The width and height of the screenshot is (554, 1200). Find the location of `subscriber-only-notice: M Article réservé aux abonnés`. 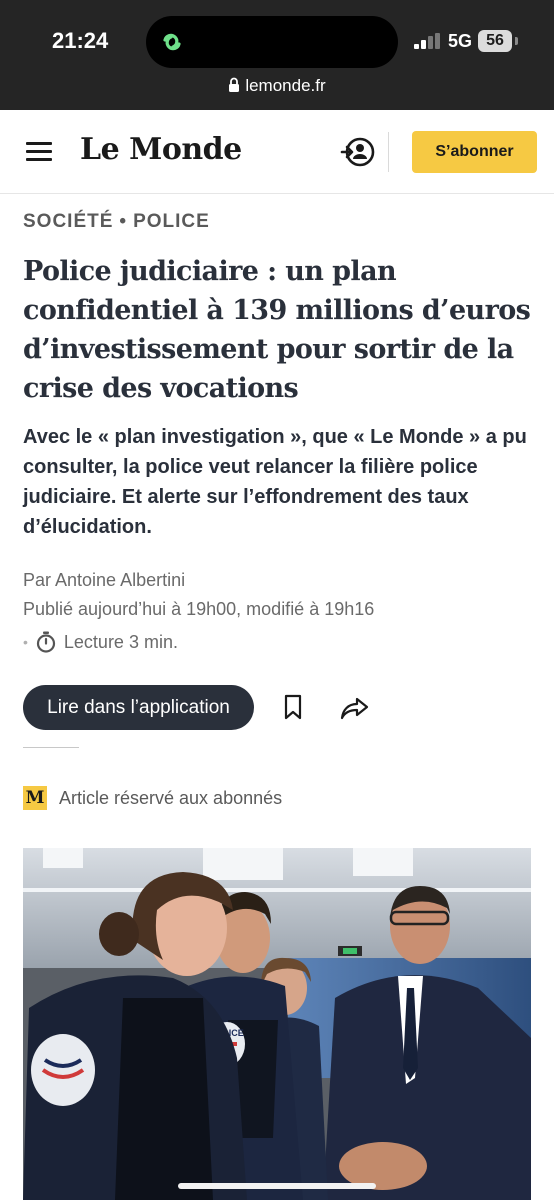

subscriber-only-notice: M Article réservé aux abonnés is located at coordinates (152, 798).